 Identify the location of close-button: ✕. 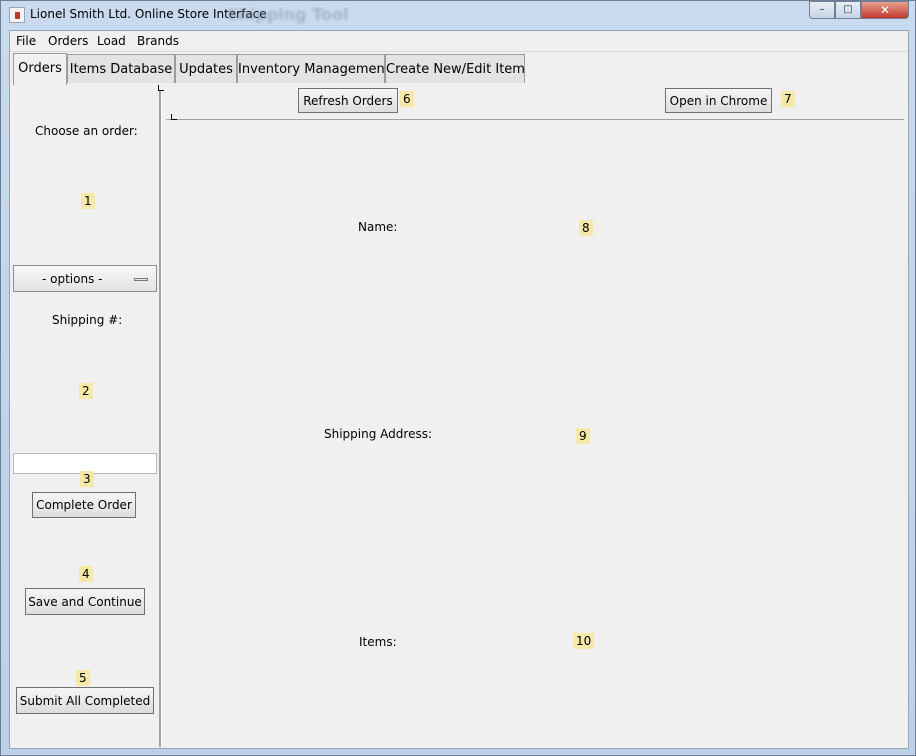
(885, 10).